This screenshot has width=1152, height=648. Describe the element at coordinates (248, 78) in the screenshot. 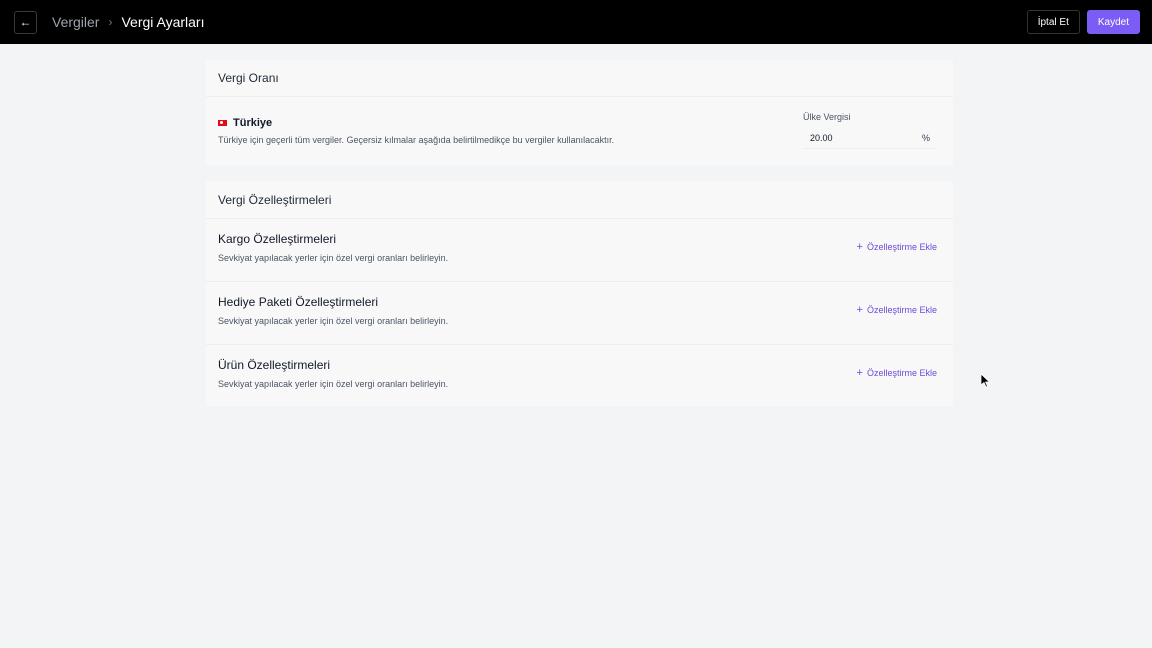

I see `tax-rate-title: Vergi Oranı` at that location.